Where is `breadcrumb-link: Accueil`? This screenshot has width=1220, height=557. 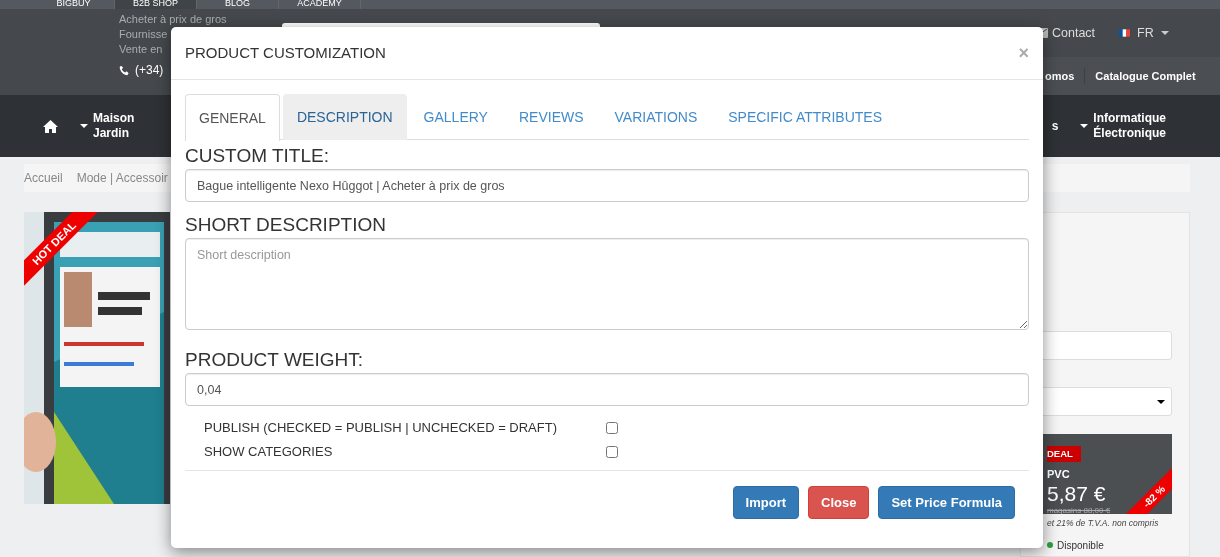
breadcrumb-link: Accueil is located at coordinates (43, 178).